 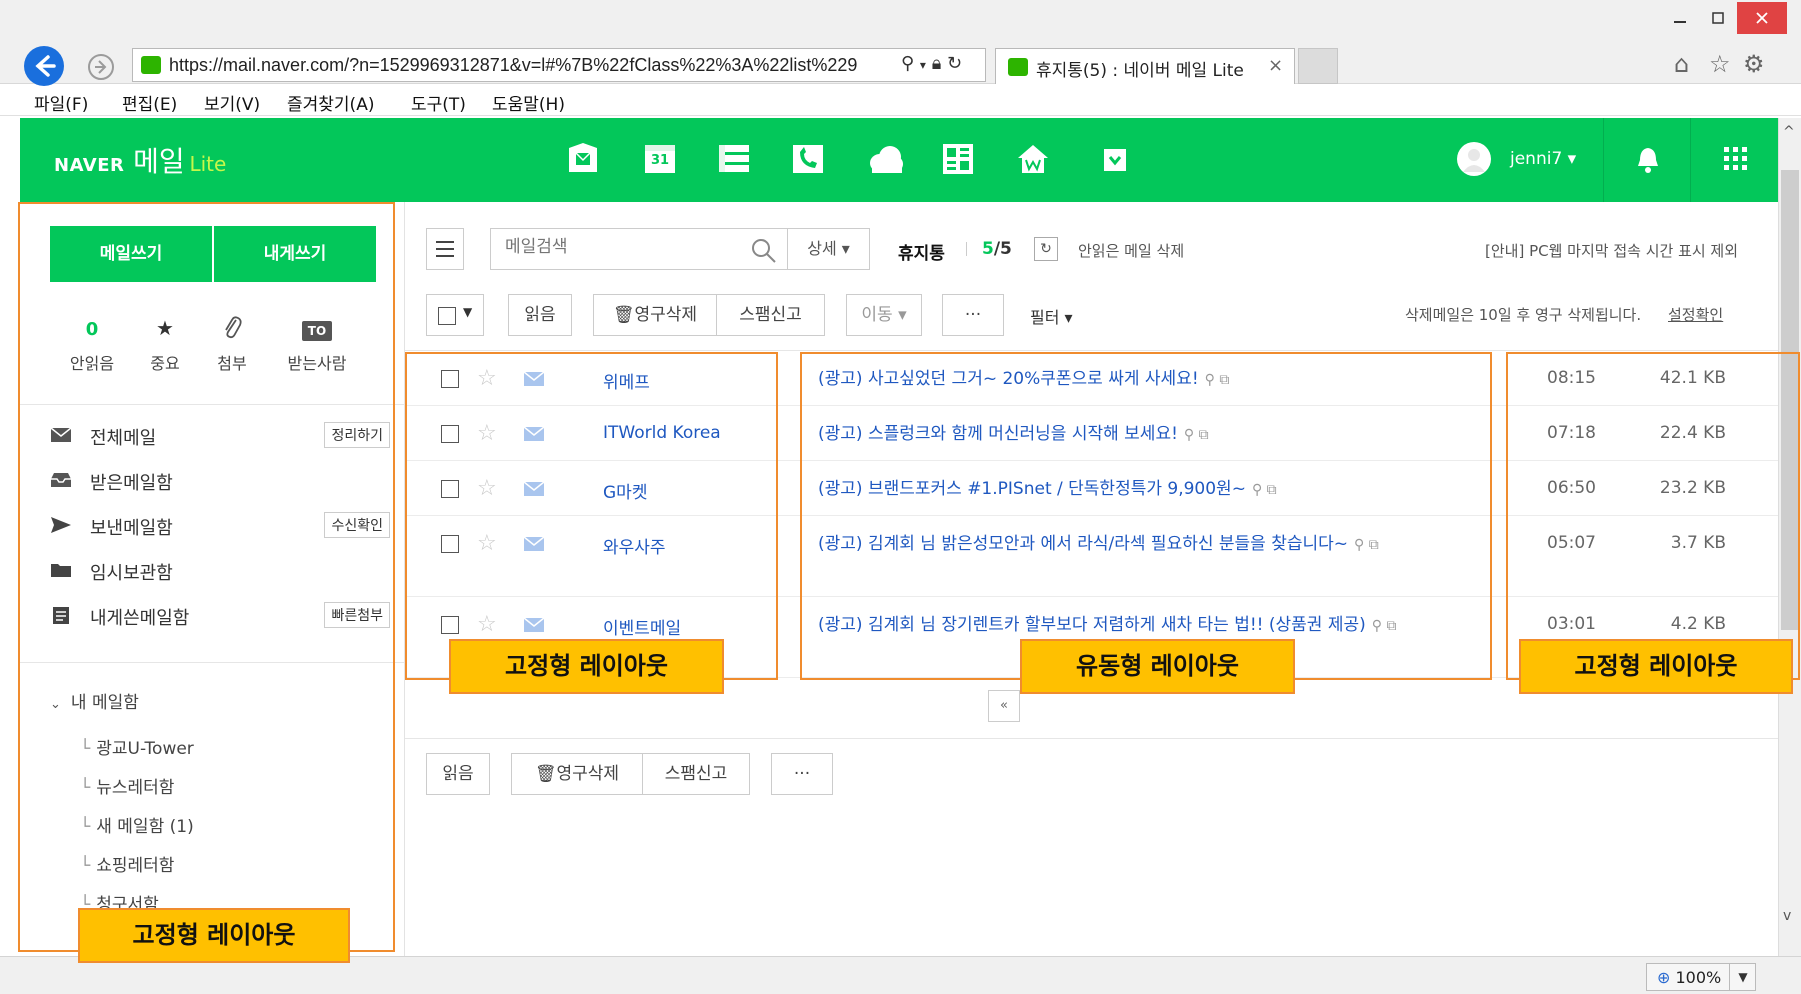 What do you see at coordinates (1523, 315) in the screenshot?
I see `auto-delete-note: 삭제메일은 10일 후 영구 삭제됩니다.` at bounding box center [1523, 315].